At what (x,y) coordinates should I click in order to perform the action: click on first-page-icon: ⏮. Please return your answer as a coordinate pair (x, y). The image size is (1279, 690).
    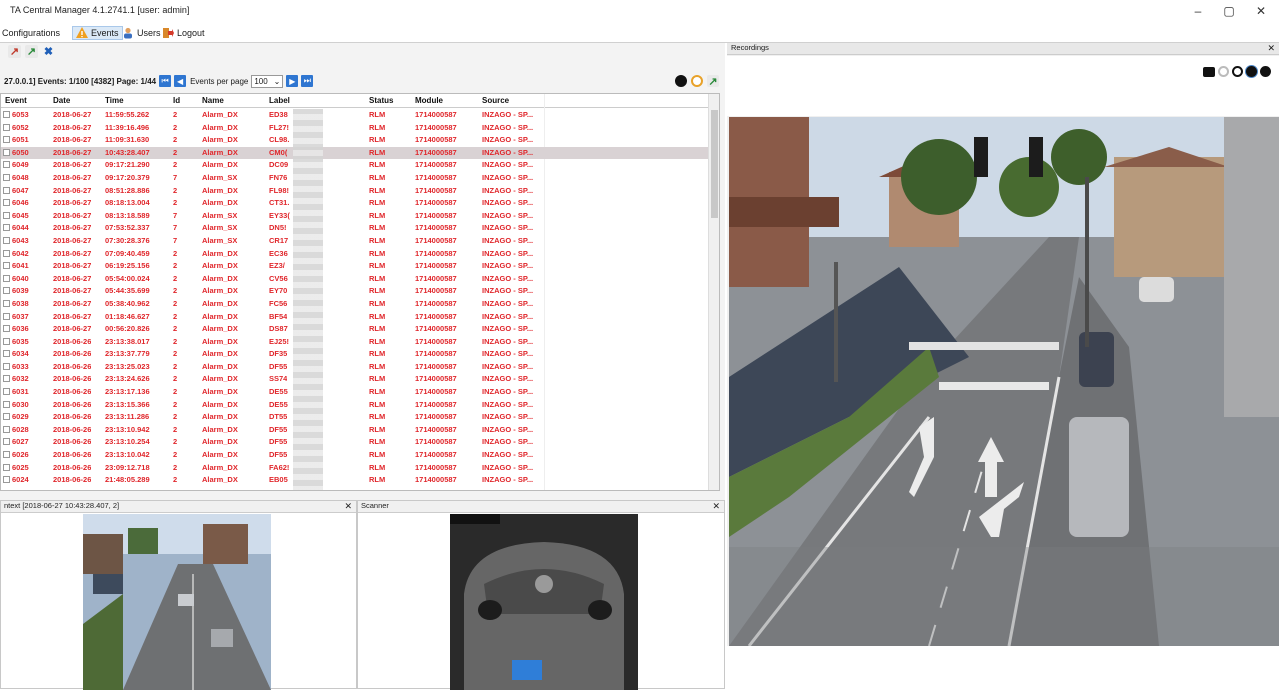
    Looking at the image, I should click on (165, 81).